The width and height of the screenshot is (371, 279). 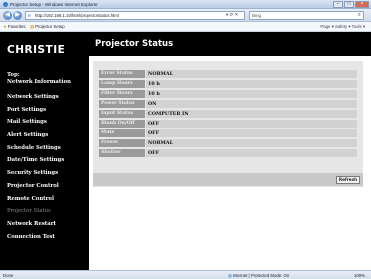 I want to click on favorite-tab-label: Projector Setup, so click(x=50, y=26).